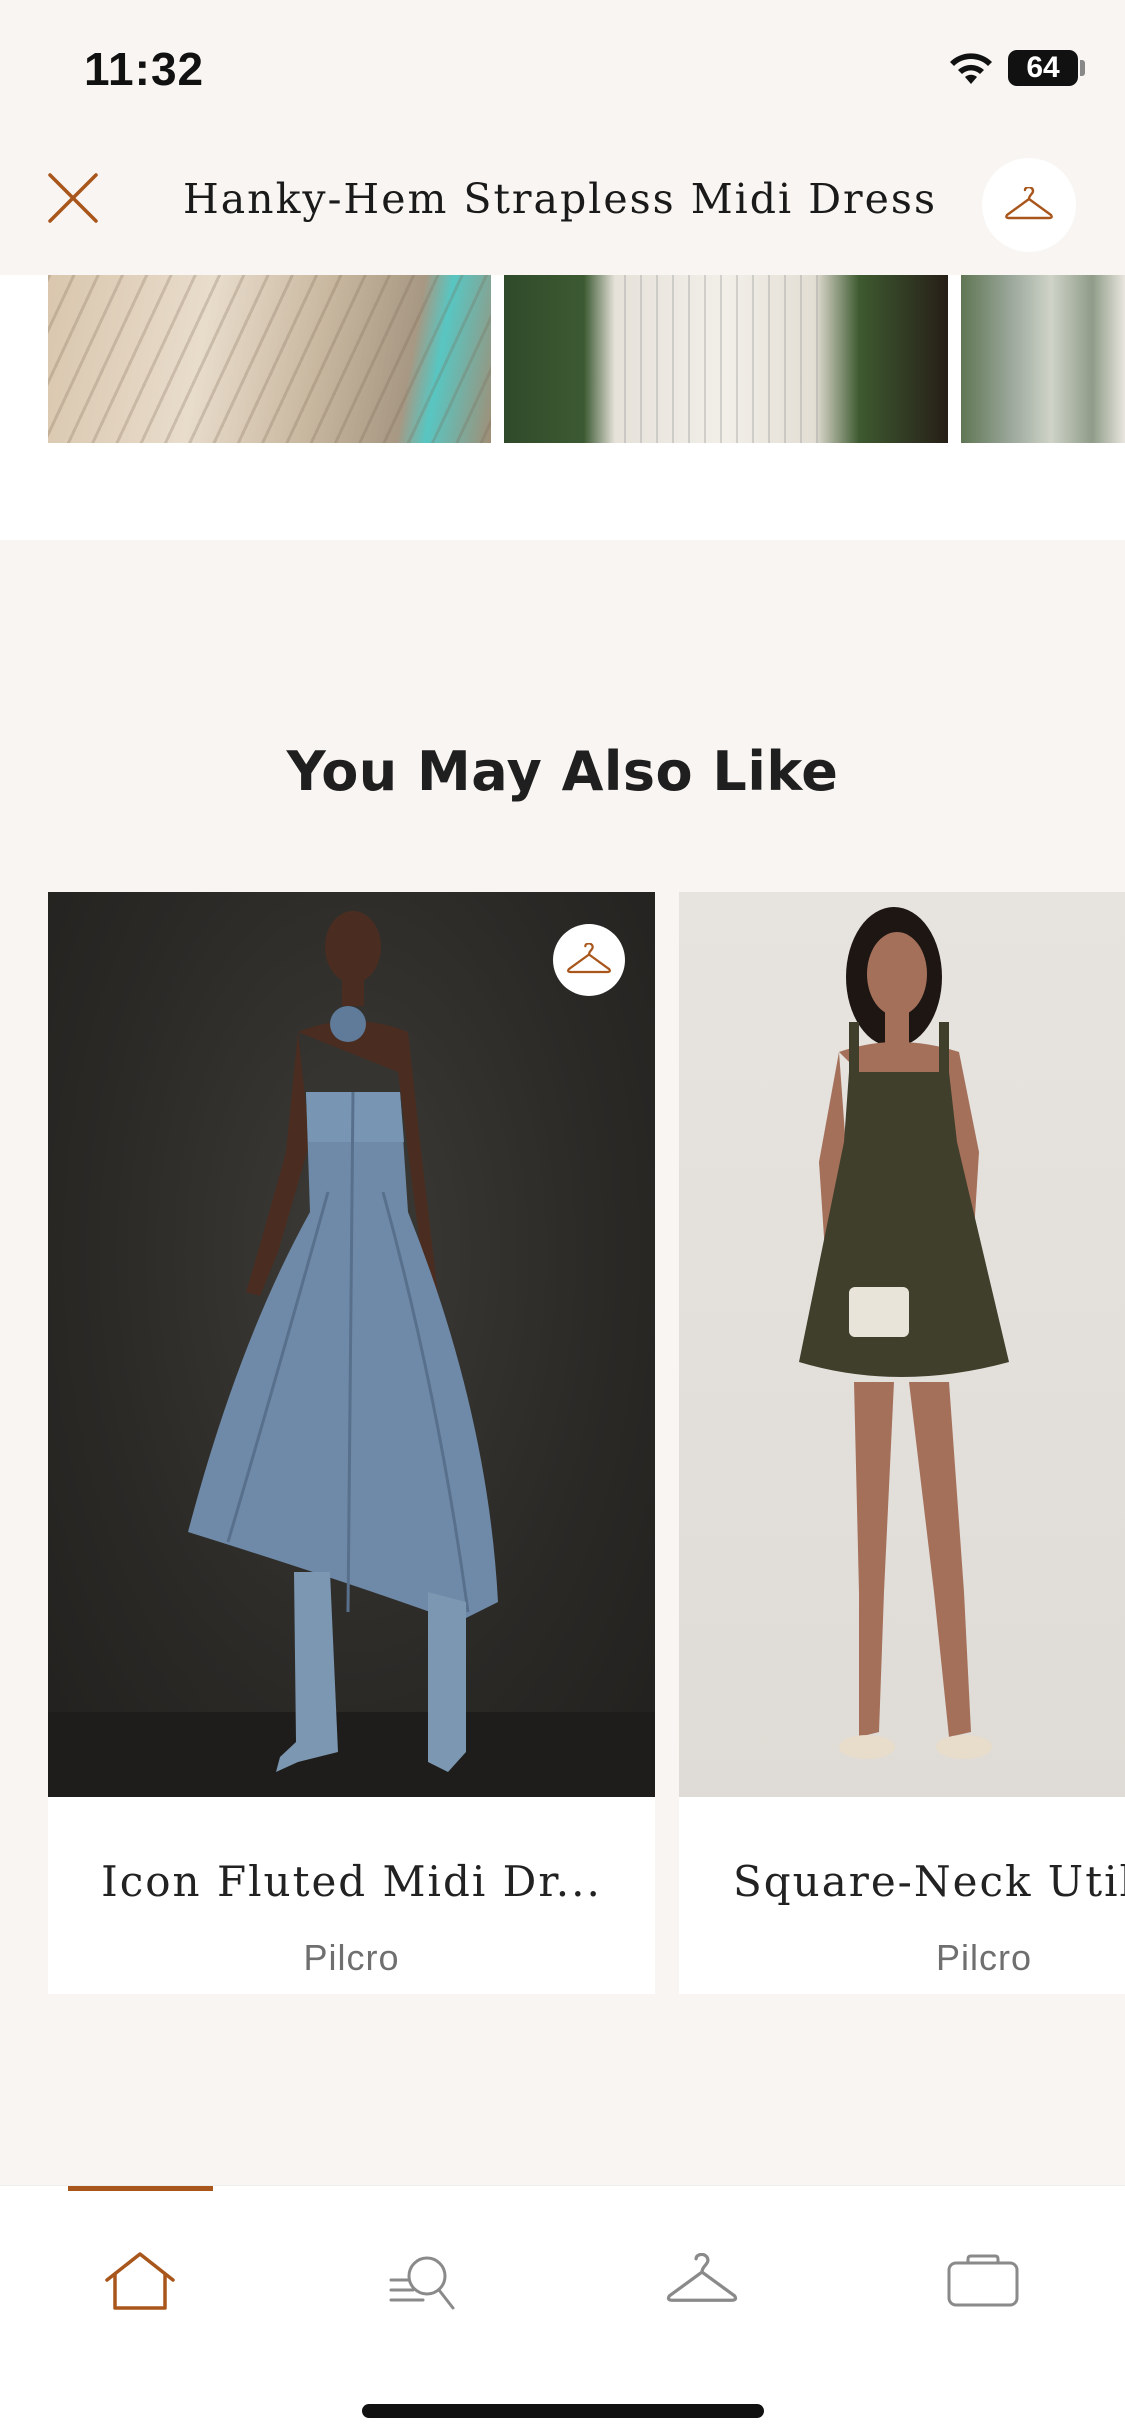  What do you see at coordinates (562, 771) in the screenshot?
I see `section-title: You May Also Like` at bounding box center [562, 771].